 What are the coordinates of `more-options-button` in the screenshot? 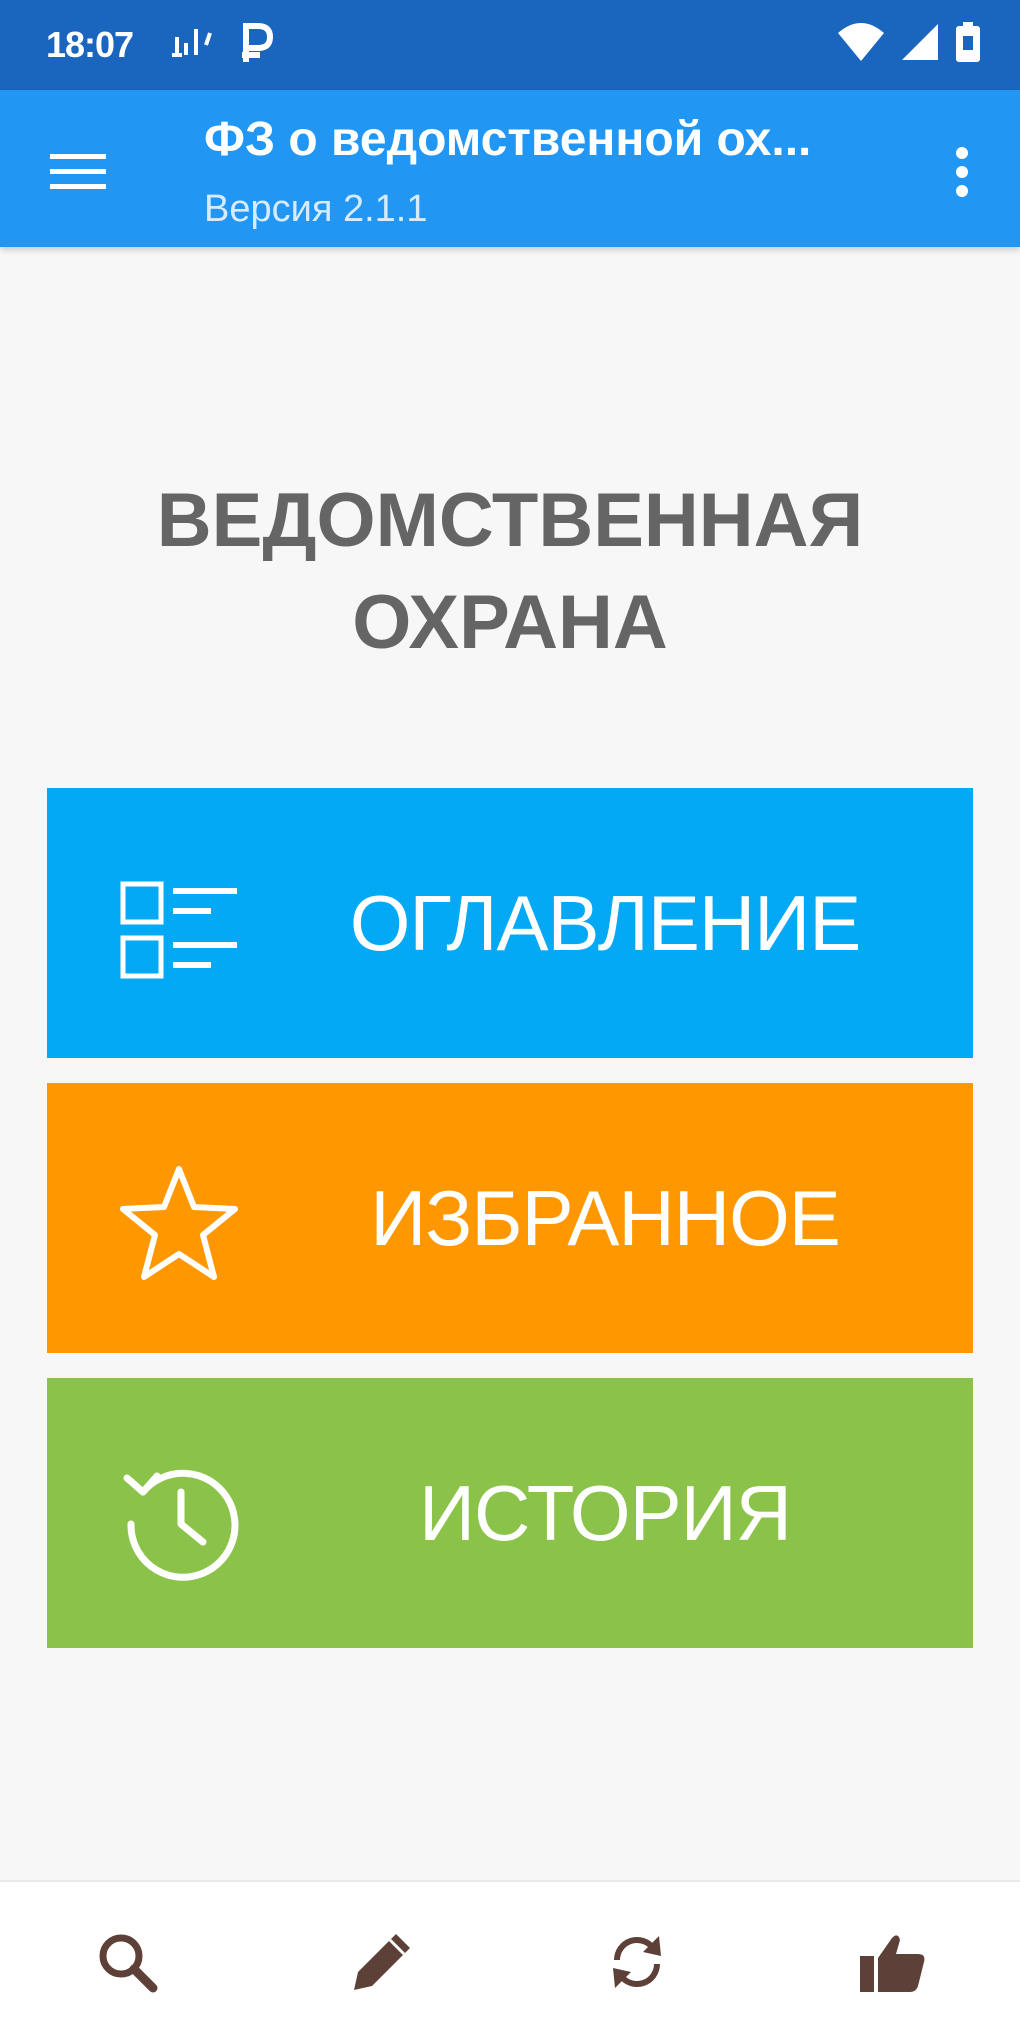 It's located at (962, 172).